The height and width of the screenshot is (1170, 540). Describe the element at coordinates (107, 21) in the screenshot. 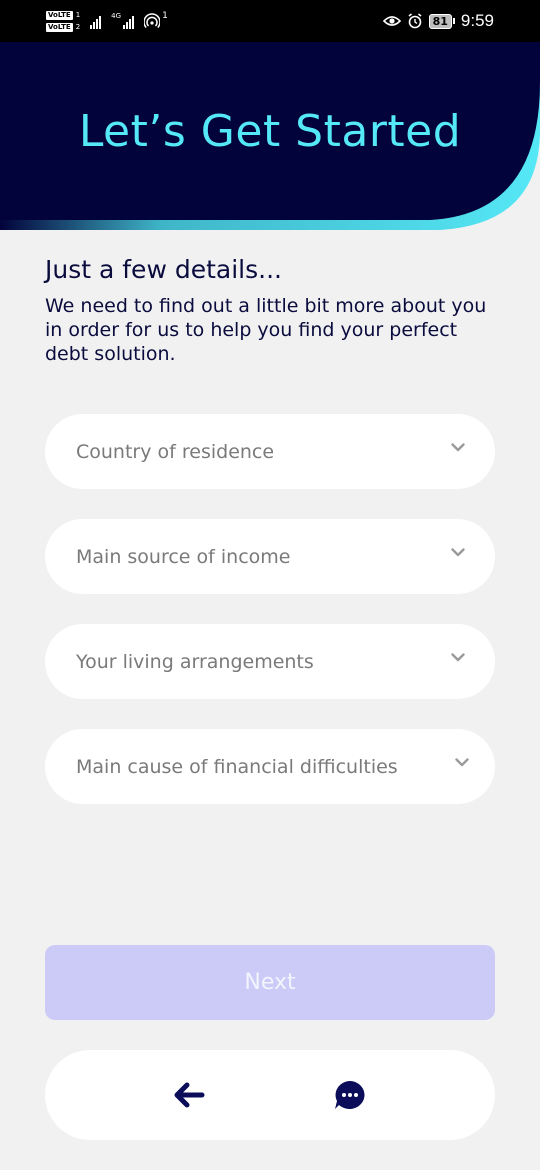

I see `status-left: VoLTE 1 VoLTE 2 4G 1` at that location.